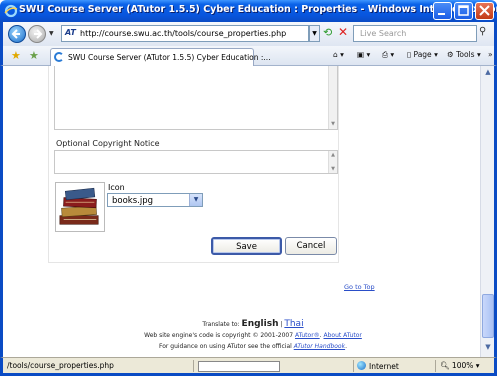 The width and height of the screenshot is (497, 376). I want to click on search-icon: ⚲, so click(482, 31).